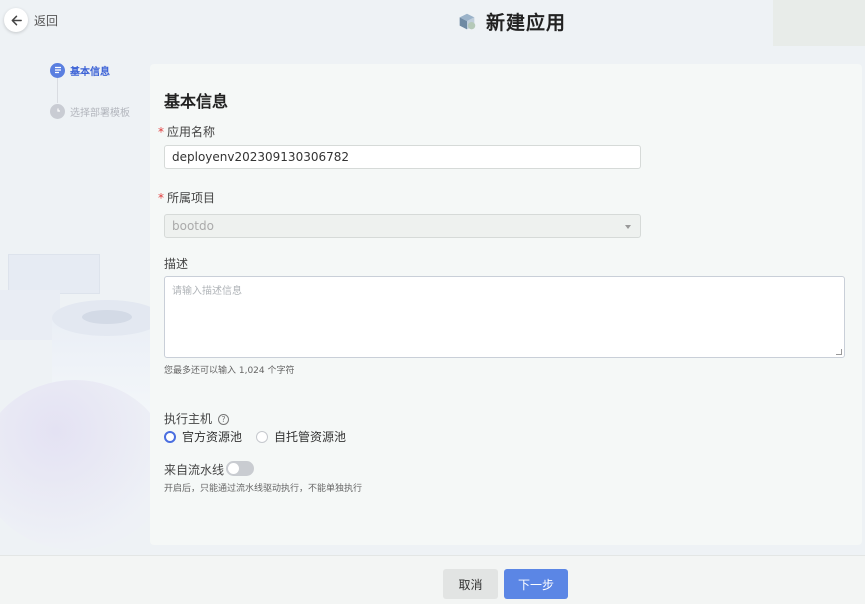  What do you see at coordinates (819, 23) in the screenshot?
I see `corner-panel` at bounding box center [819, 23].